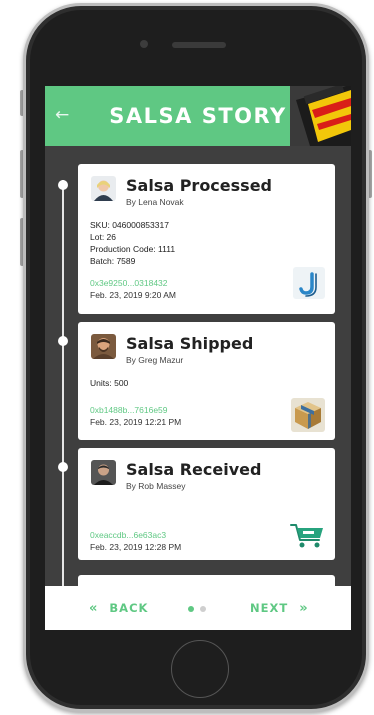 The width and height of the screenshot is (374, 715). Describe the element at coordinates (129, 608) in the screenshot. I see `back-button-label: BACK` at that location.